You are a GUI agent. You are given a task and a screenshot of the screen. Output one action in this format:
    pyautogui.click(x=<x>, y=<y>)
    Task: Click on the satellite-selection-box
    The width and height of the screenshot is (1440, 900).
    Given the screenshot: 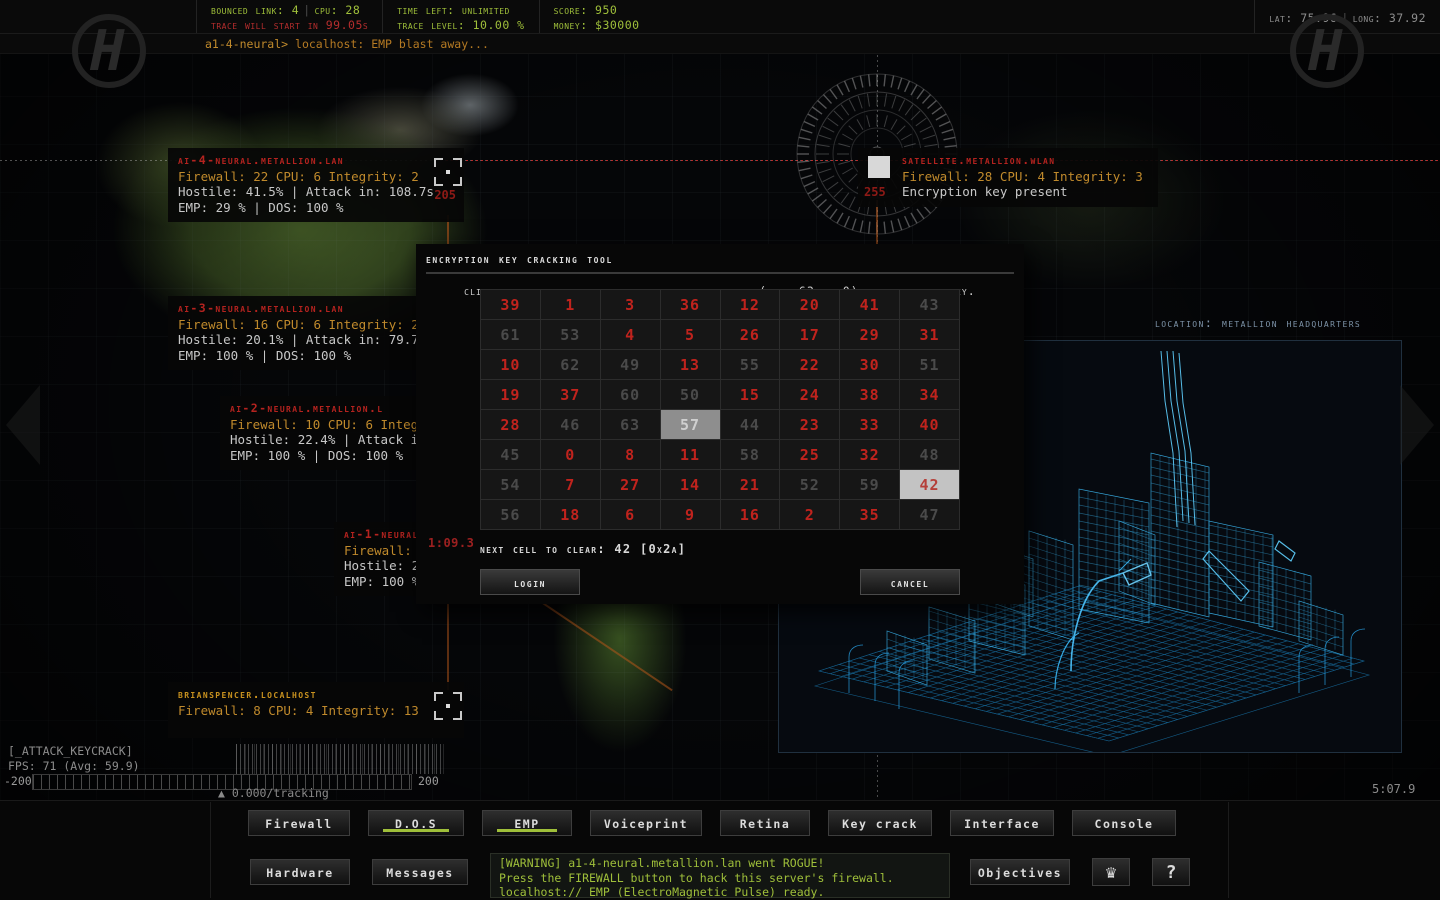 What is the action you would take?
    pyautogui.click(x=879, y=167)
    